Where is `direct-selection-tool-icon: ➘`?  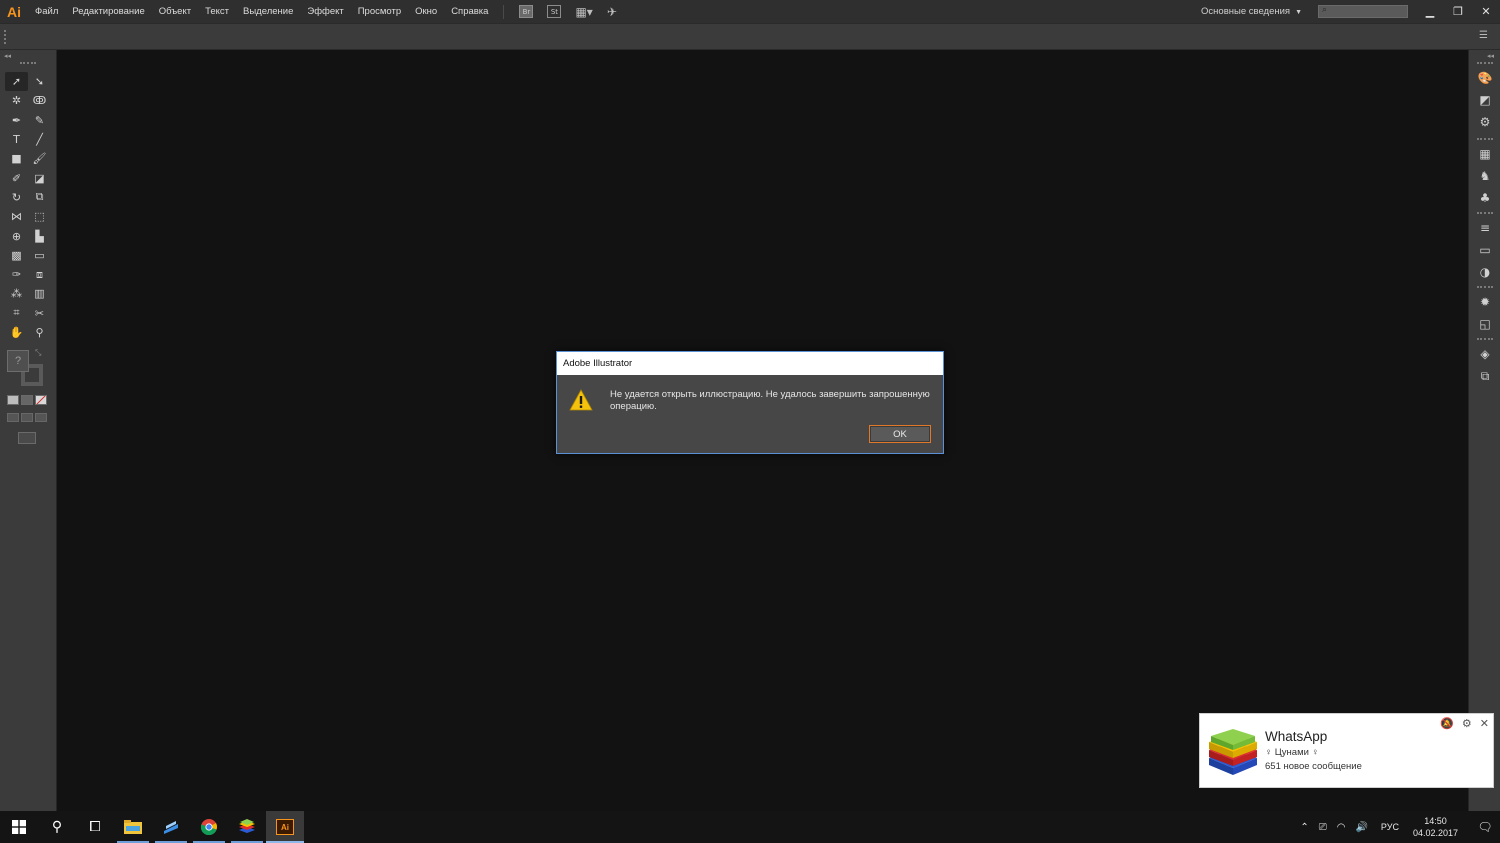 direct-selection-tool-icon: ➘ is located at coordinates (39, 81).